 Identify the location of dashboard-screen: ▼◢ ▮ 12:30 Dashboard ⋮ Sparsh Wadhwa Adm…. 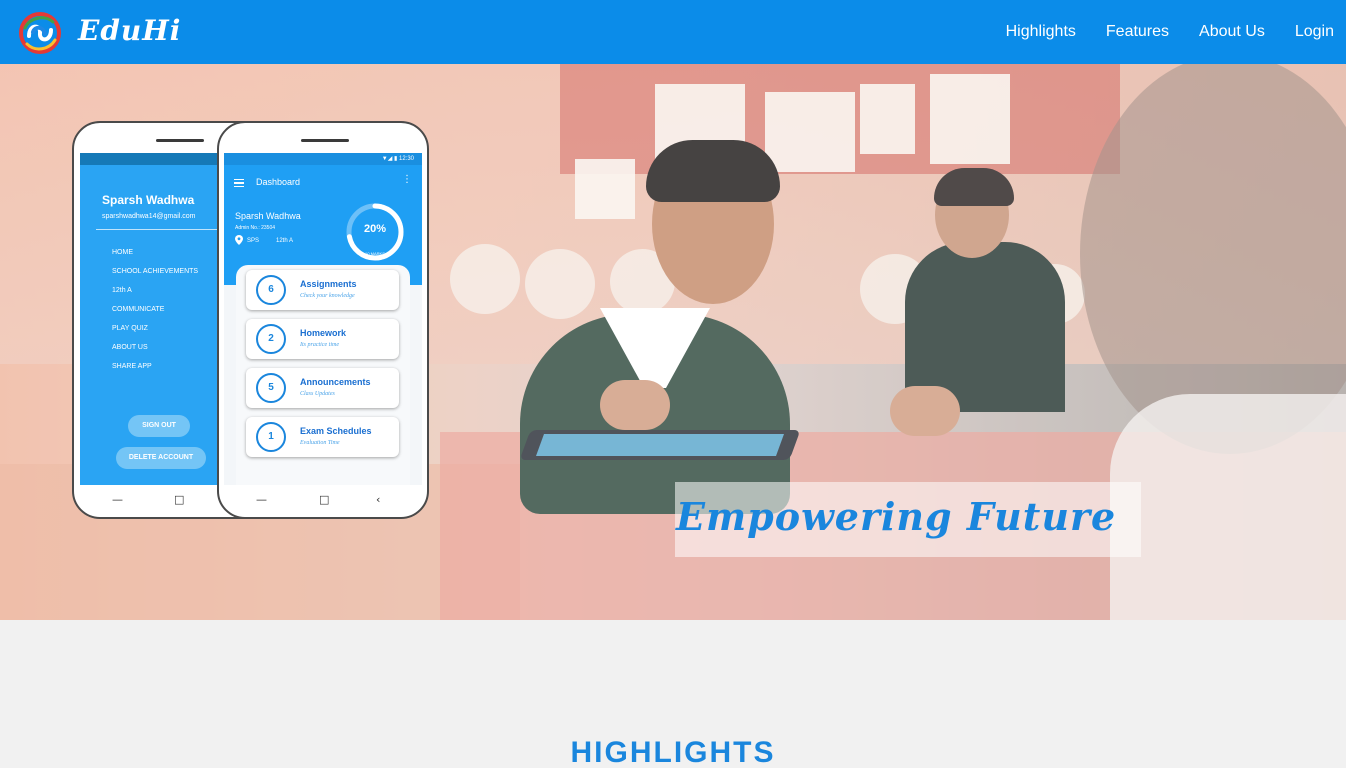
(323, 319).